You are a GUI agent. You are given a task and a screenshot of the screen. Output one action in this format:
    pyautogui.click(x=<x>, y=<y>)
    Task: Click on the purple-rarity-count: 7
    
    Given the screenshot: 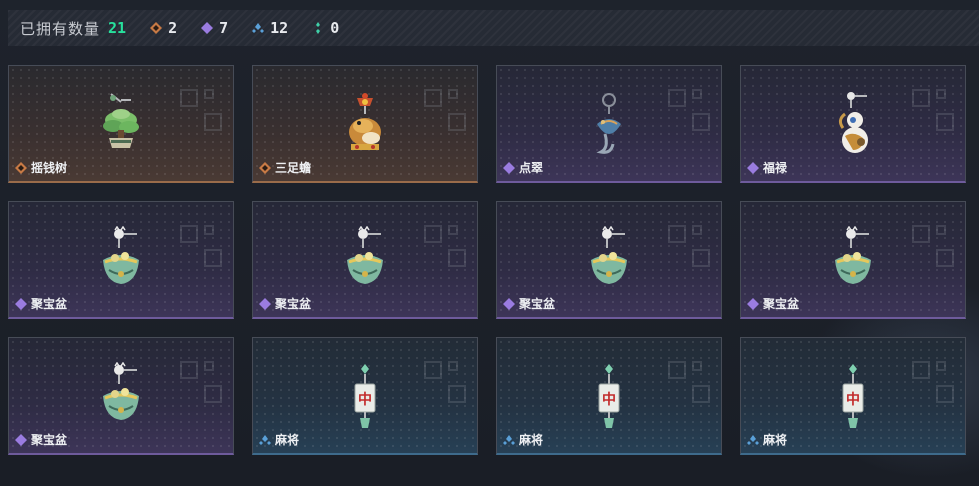 What is the action you would take?
    pyautogui.click(x=224, y=28)
    